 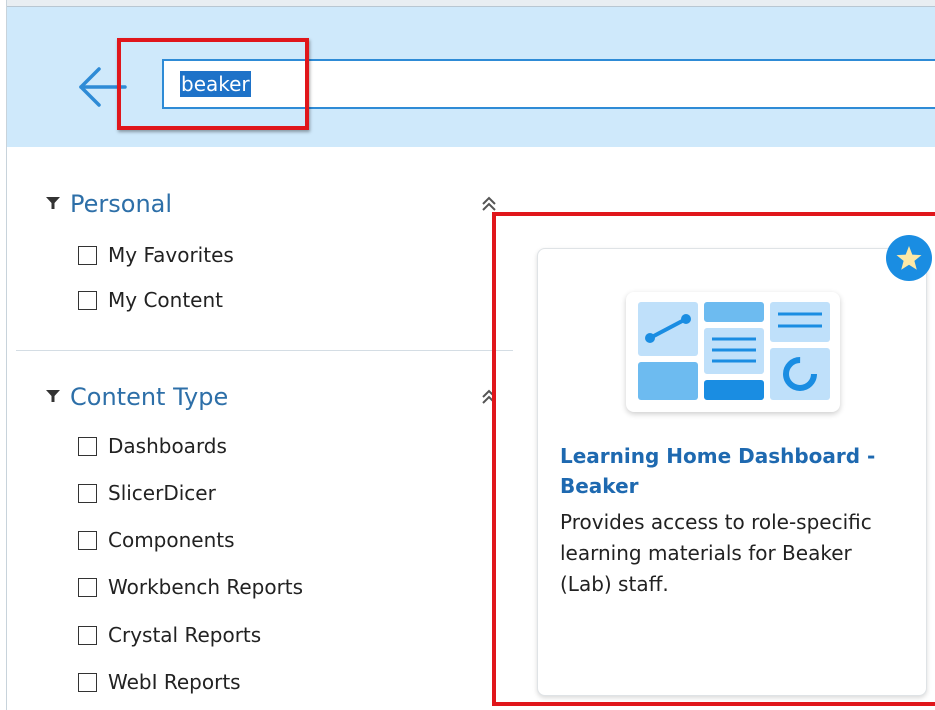 I want to click on filter-dashboards: Dashboards, so click(x=152, y=446).